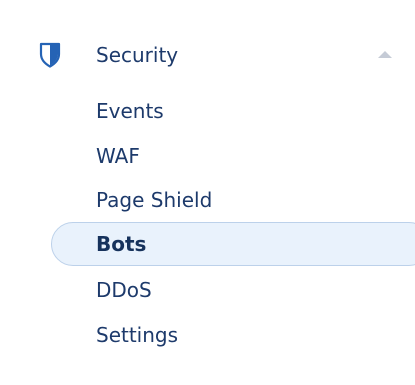  What do you see at coordinates (130, 111) in the screenshot?
I see `sidebar-item-label: Events` at bounding box center [130, 111].